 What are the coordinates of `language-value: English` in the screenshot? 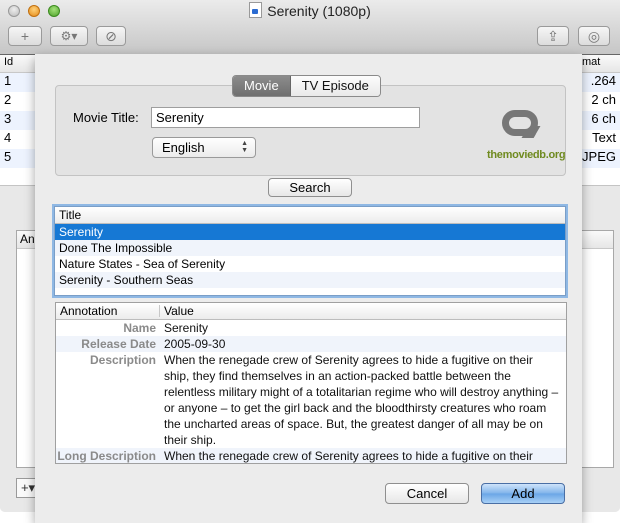 It's located at (183, 147).